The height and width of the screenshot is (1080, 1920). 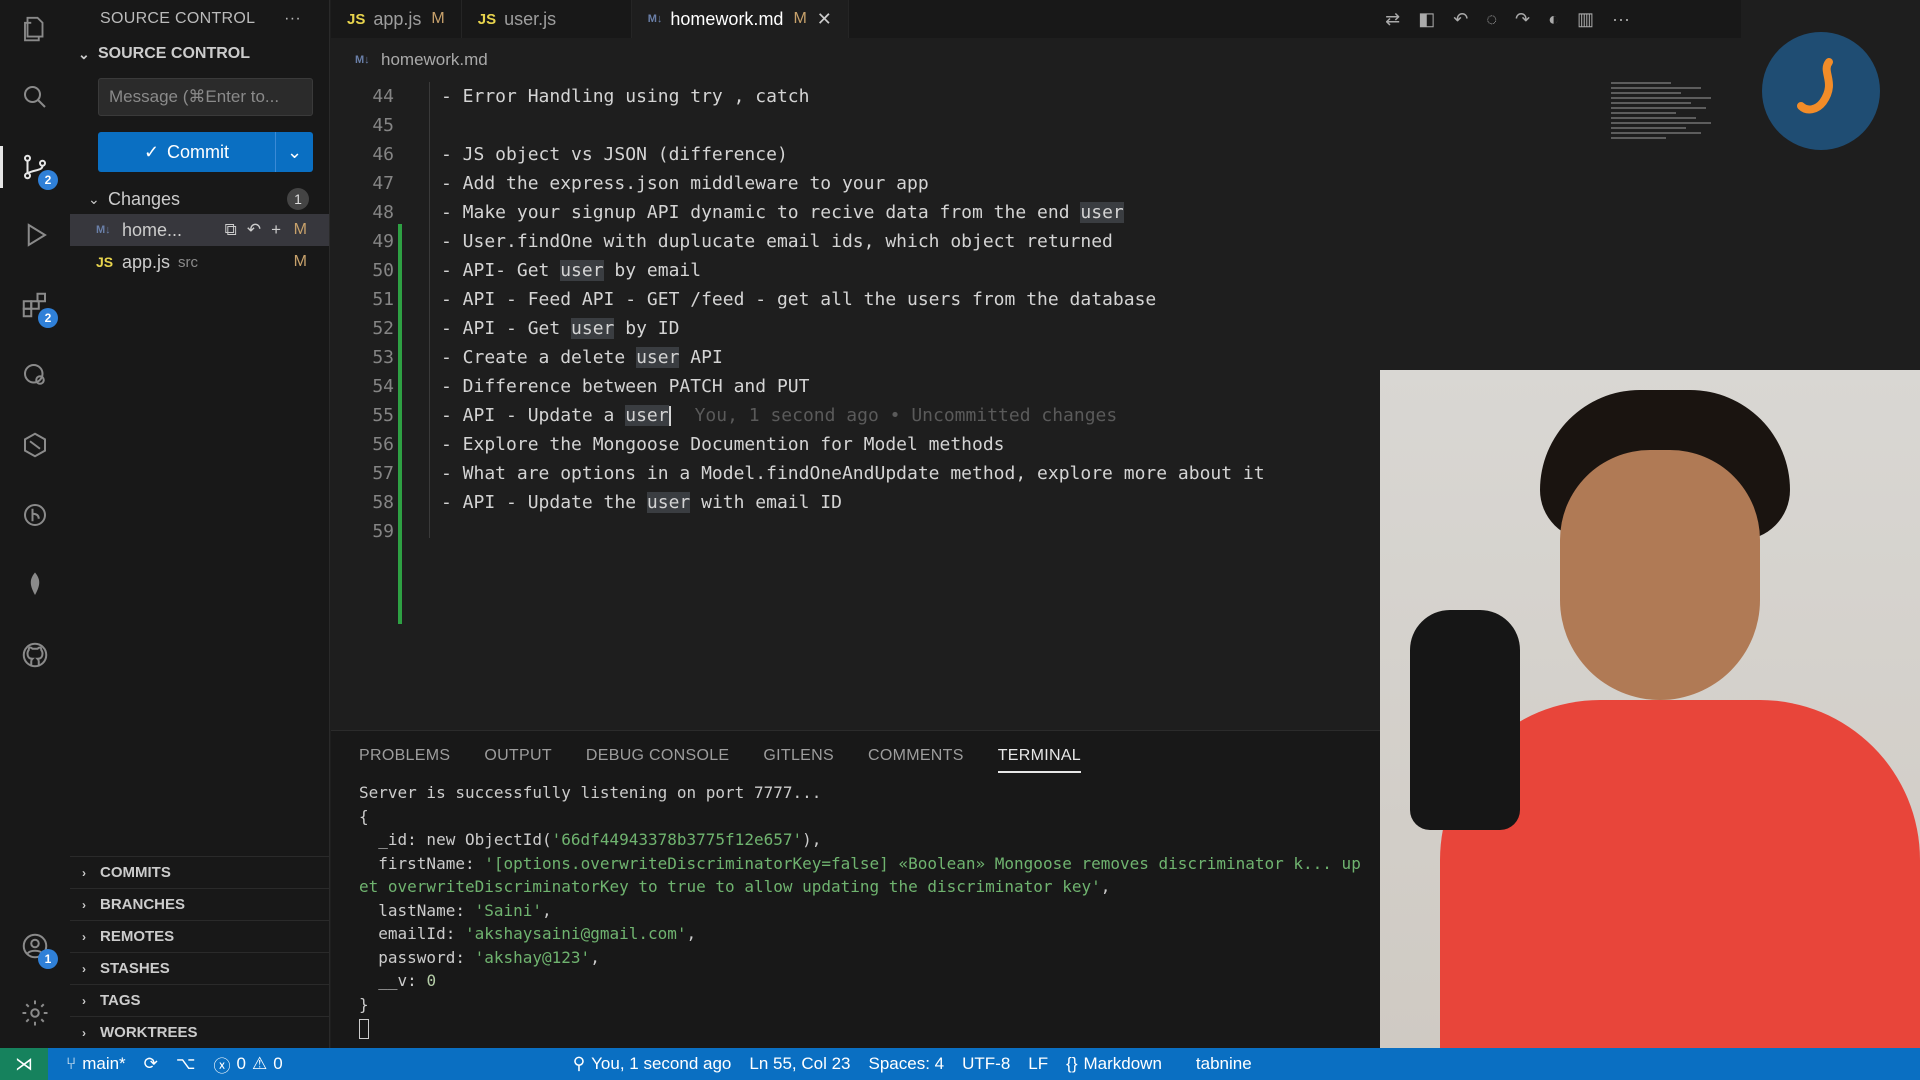 What do you see at coordinates (800, 18) in the screenshot?
I see `tab-status: M` at bounding box center [800, 18].